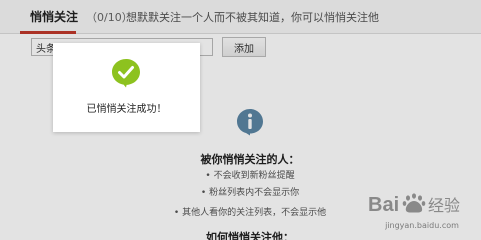  What do you see at coordinates (126, 109) in the screenshot?
I see `toast-message: 已悄悄关注成功！` at bounding box center [126, 109].